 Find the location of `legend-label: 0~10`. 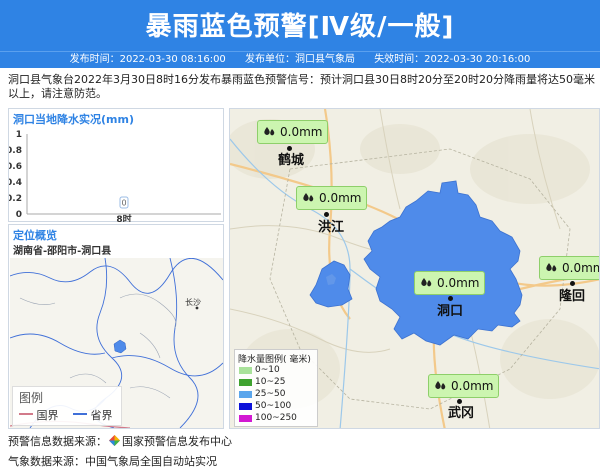

legend-label: 0~10 is located at coordinates (267, 370).